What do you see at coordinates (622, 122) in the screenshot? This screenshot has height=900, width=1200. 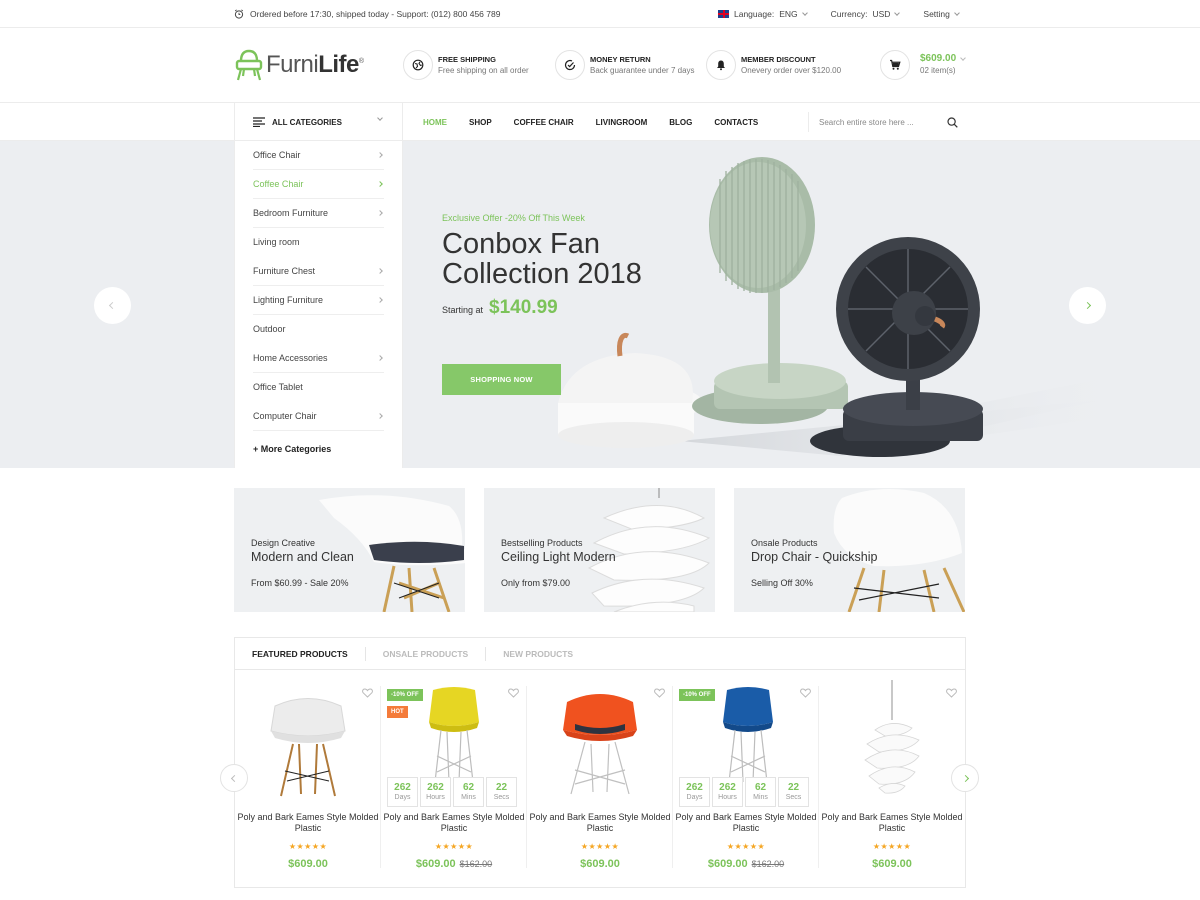 I see `nav-livingroom: LIVINGROOM` at bounding box center [622, 122].